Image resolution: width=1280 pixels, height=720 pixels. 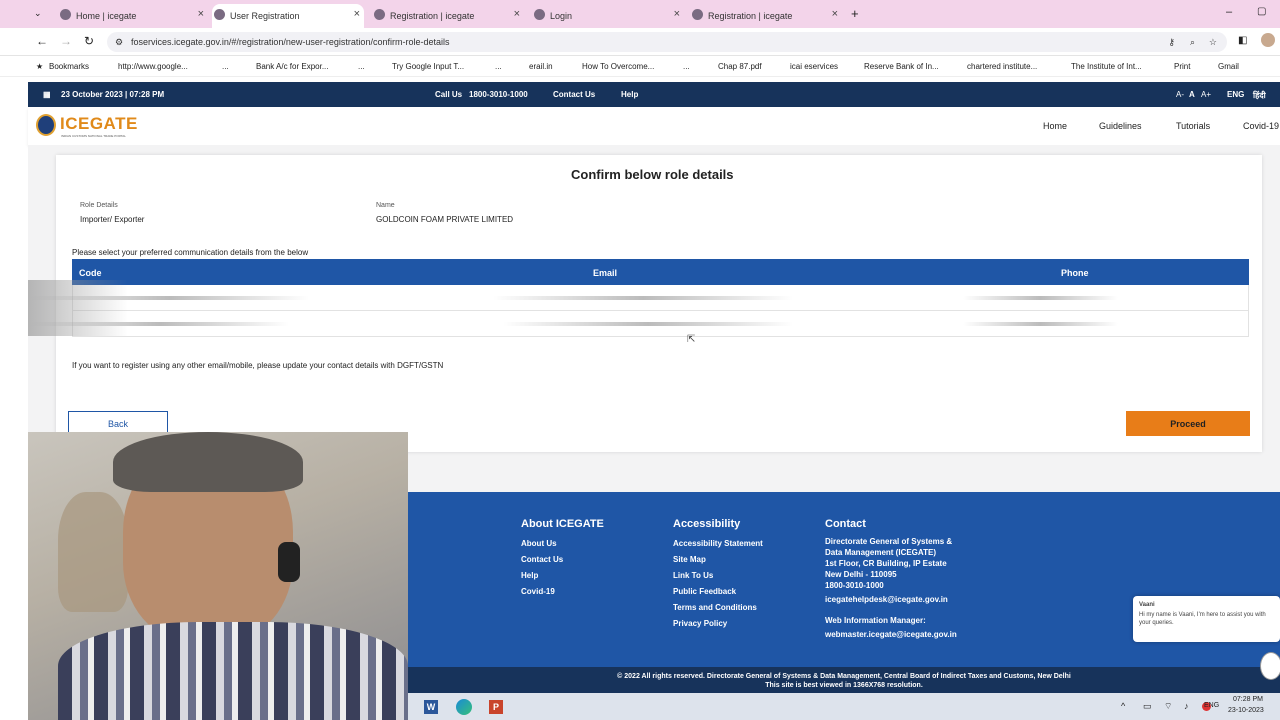 What do you see at coordinates (539, 543) in the screenshot?
I see `footer-link-about-us: About Us` at bounding box center [539, 543].